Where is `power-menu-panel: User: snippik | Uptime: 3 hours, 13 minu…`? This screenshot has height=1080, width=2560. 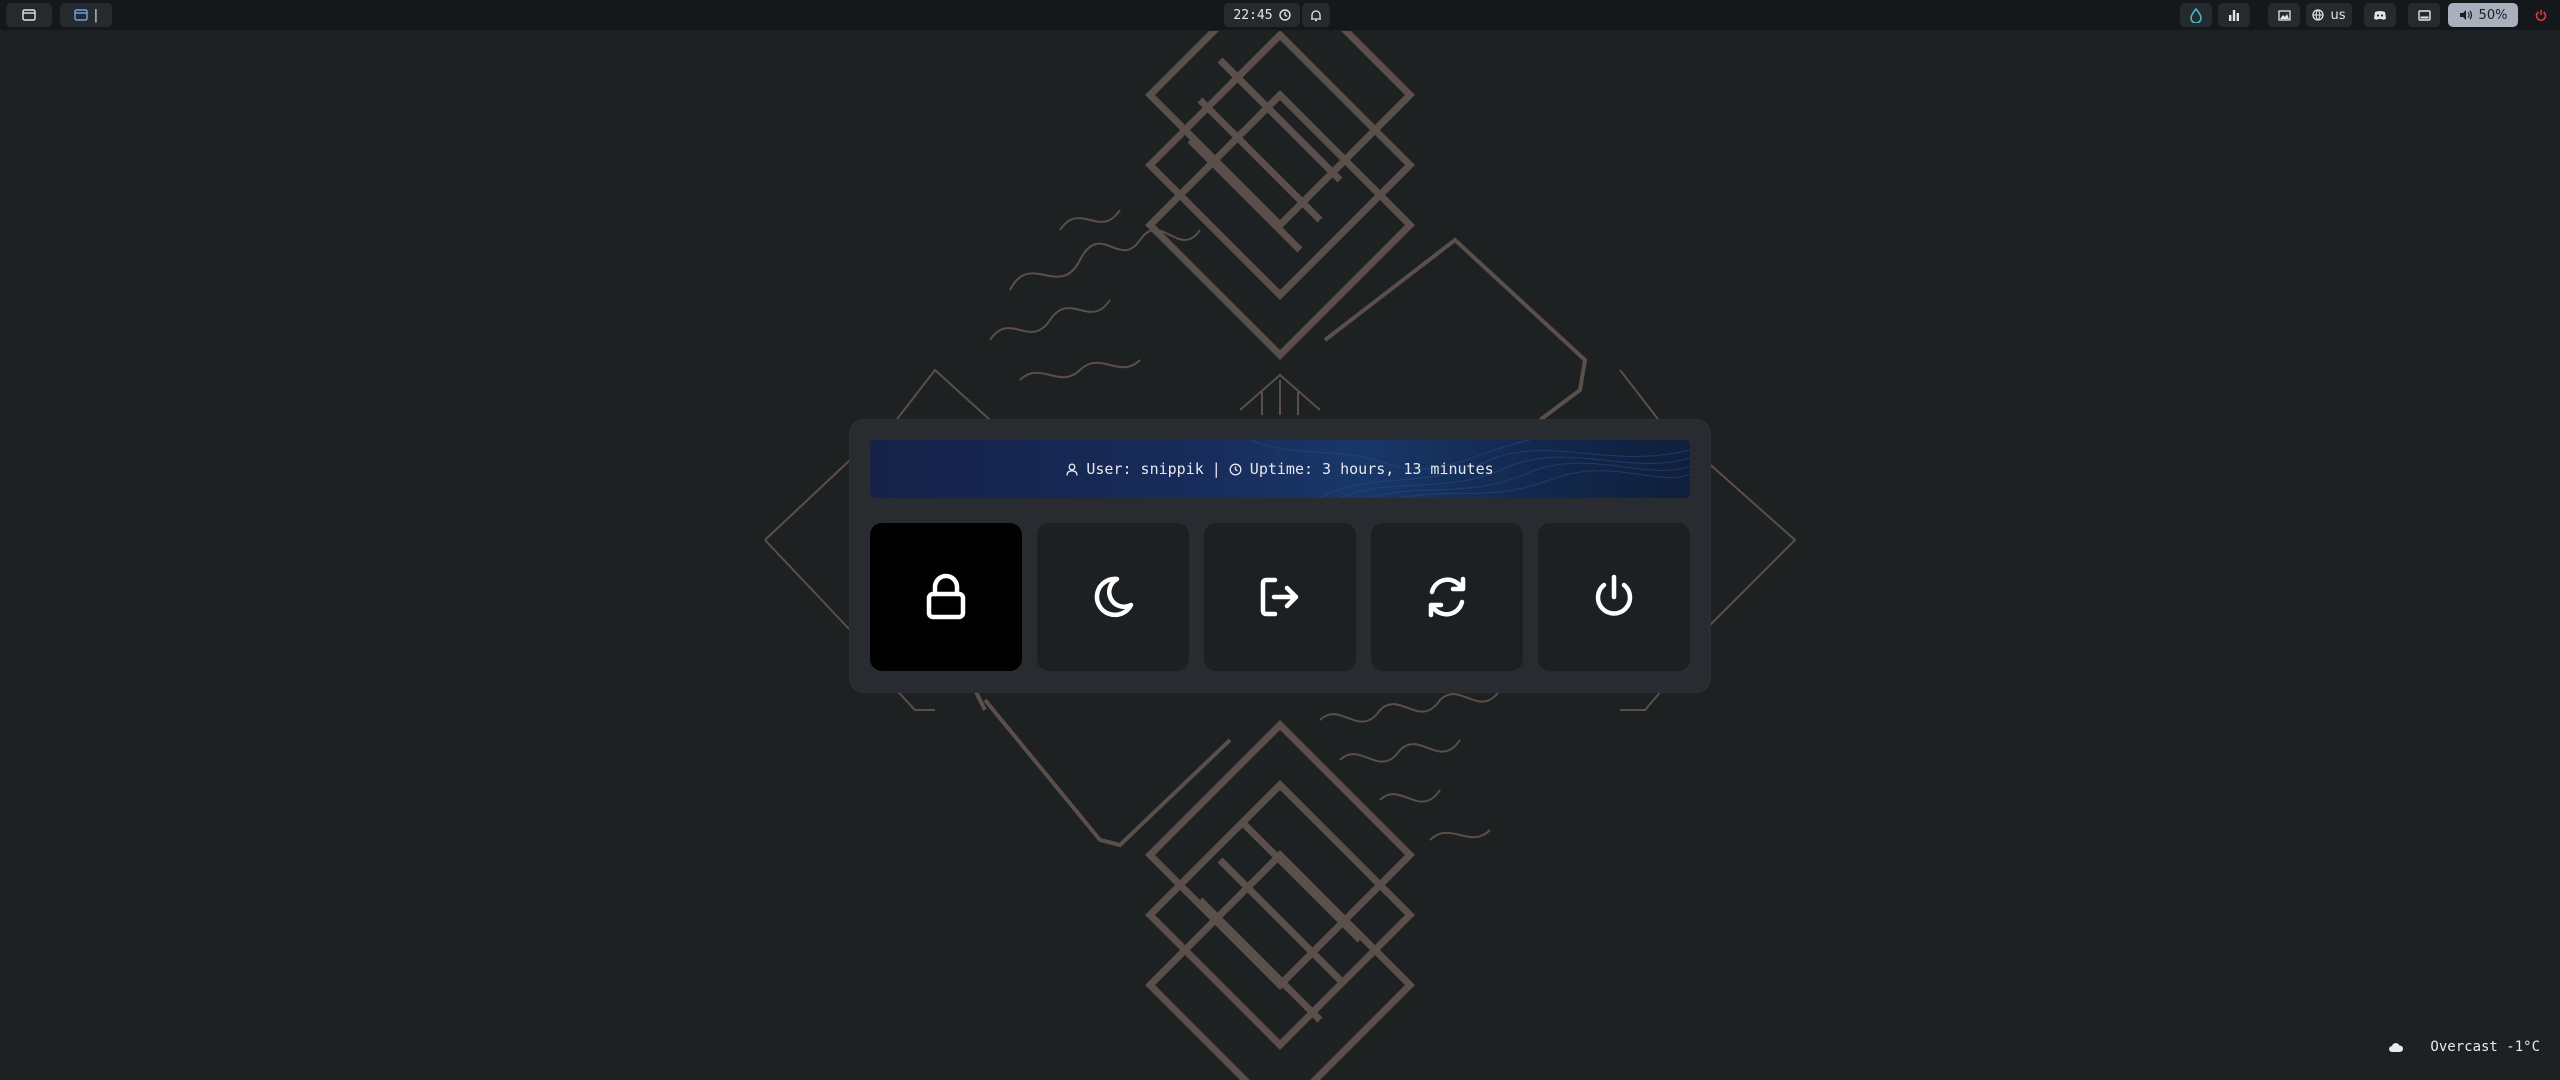
power-menu-panel: User: snippik | Uptime: 3 hours, 13 minu… is located at coordinates (1280, 556).